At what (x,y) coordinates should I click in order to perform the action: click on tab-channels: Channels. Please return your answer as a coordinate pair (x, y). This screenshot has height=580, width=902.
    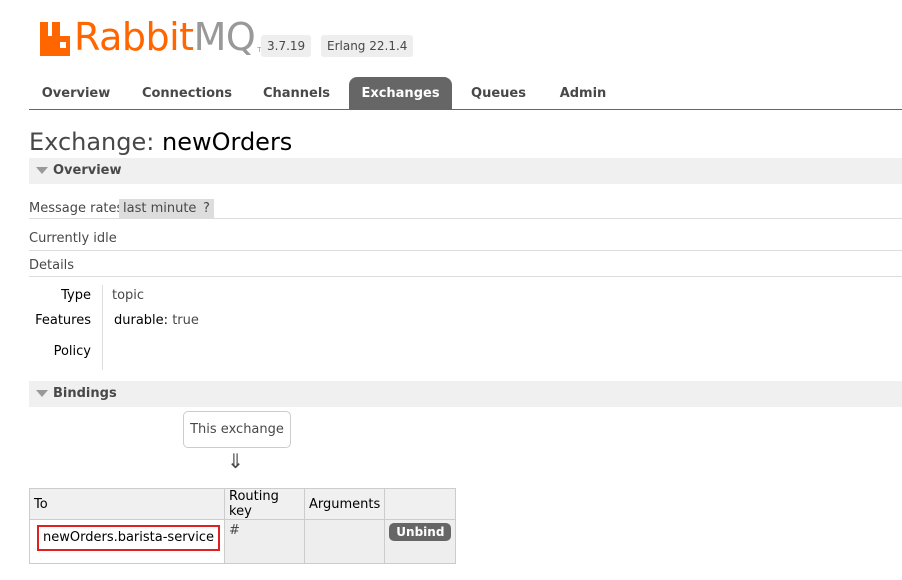
    Looking at the image, I should click on (296, 93).